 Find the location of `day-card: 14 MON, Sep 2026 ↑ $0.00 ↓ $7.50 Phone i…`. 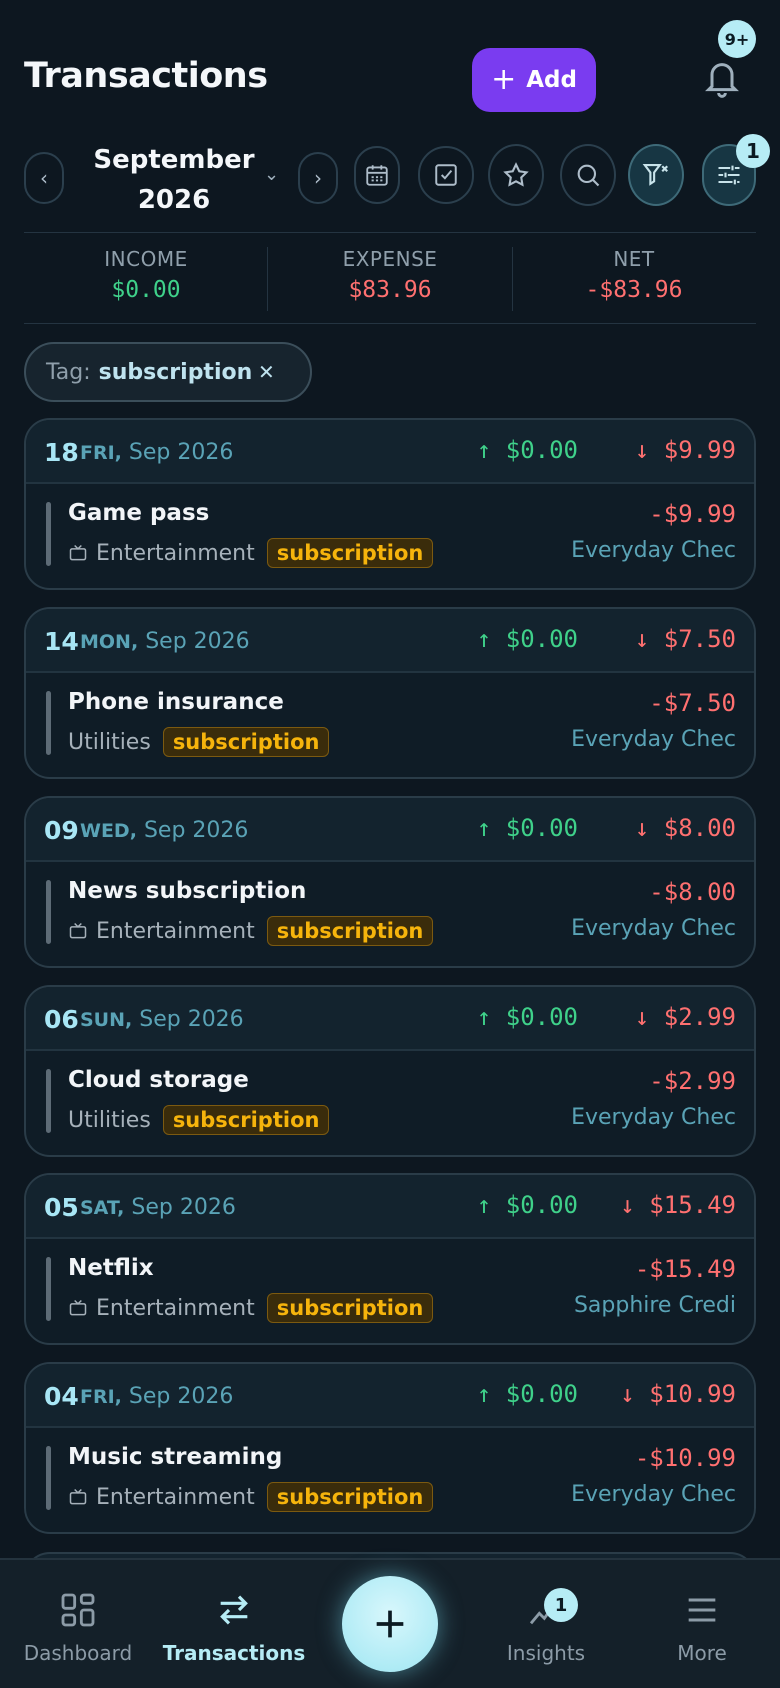

day-card: 14 MON, Sep 2026 ↑ $0.00 ↓ $7.50 Phone i… is located at coordinates (390, 693).